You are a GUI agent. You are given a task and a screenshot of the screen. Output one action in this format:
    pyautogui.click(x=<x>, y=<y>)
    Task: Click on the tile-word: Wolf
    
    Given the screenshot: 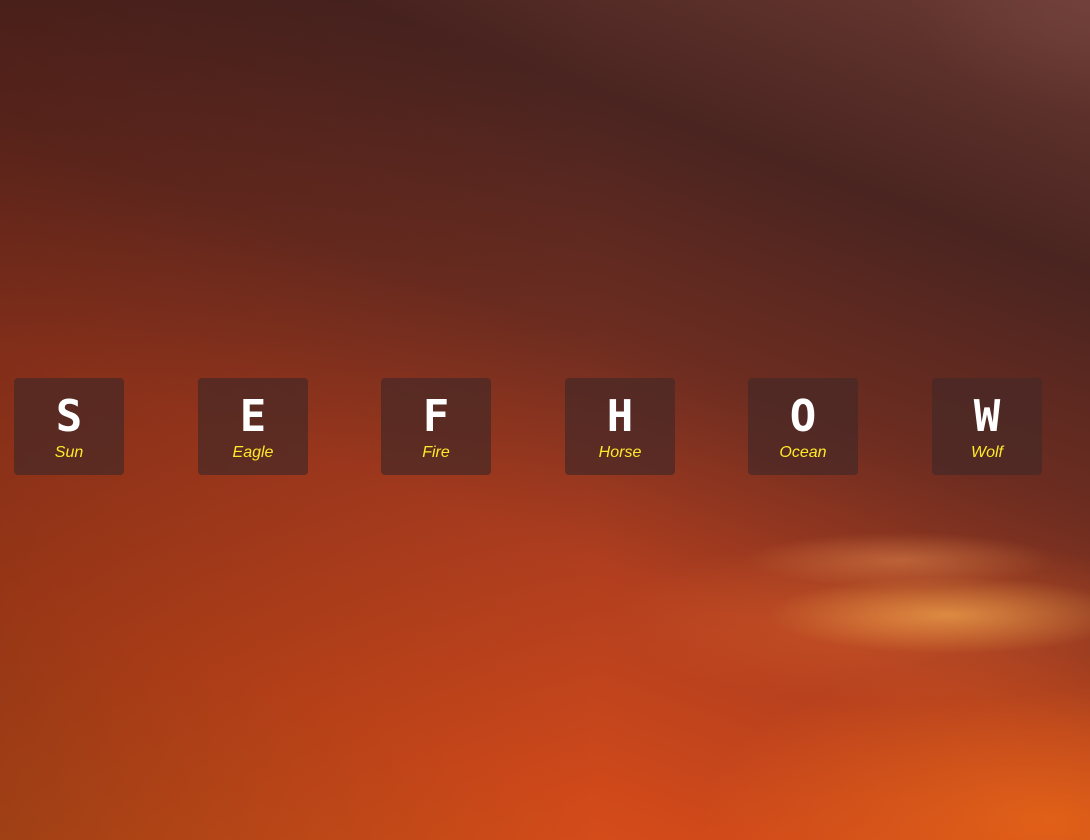 What is the action you would take?
    pyautogui.click(x=987, y=452)
    